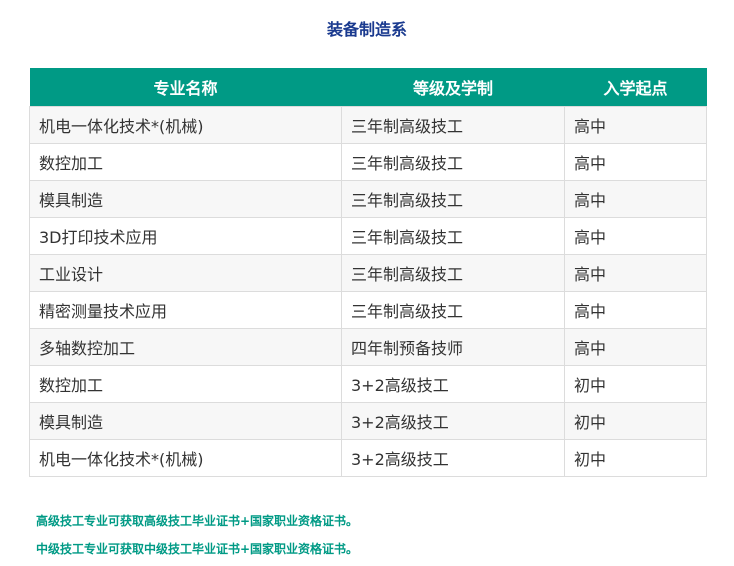 This screenshot has width=734, height=566. What do you see at coordinates (635, 88) in the screenshot?
I see `header-entry-level: 入学起点` at bounding box center [635, 88].